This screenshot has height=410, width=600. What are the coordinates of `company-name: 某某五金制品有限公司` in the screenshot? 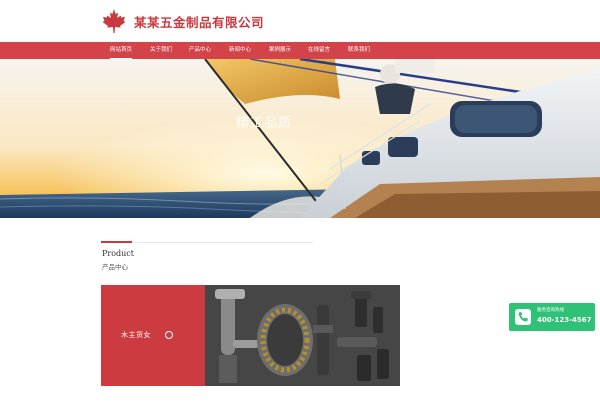 It's located at (199, 21).